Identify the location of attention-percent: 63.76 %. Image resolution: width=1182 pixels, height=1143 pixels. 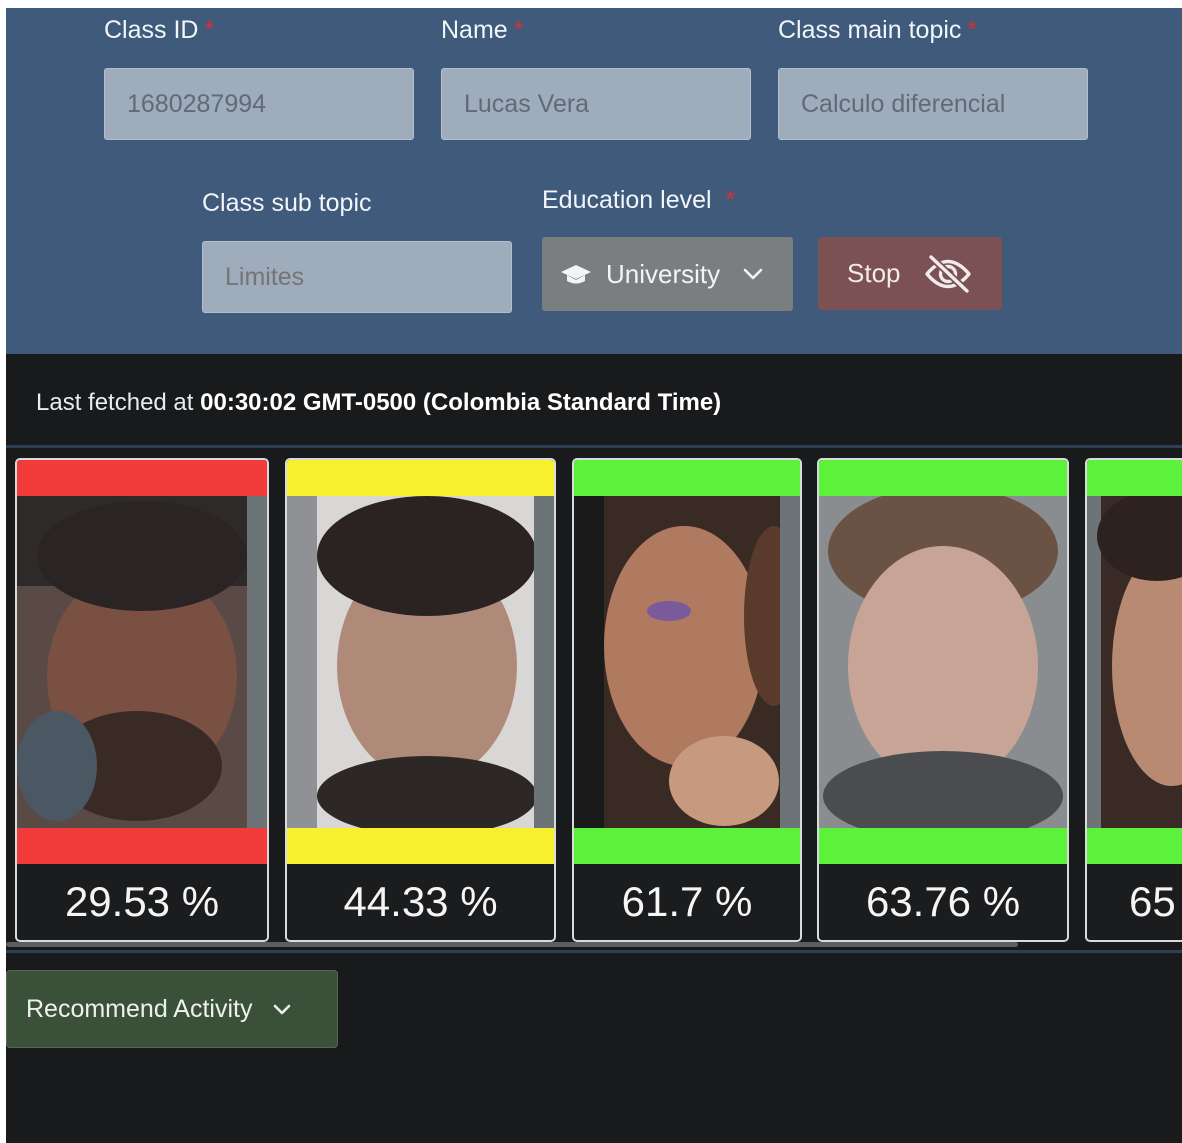
(943, 901).